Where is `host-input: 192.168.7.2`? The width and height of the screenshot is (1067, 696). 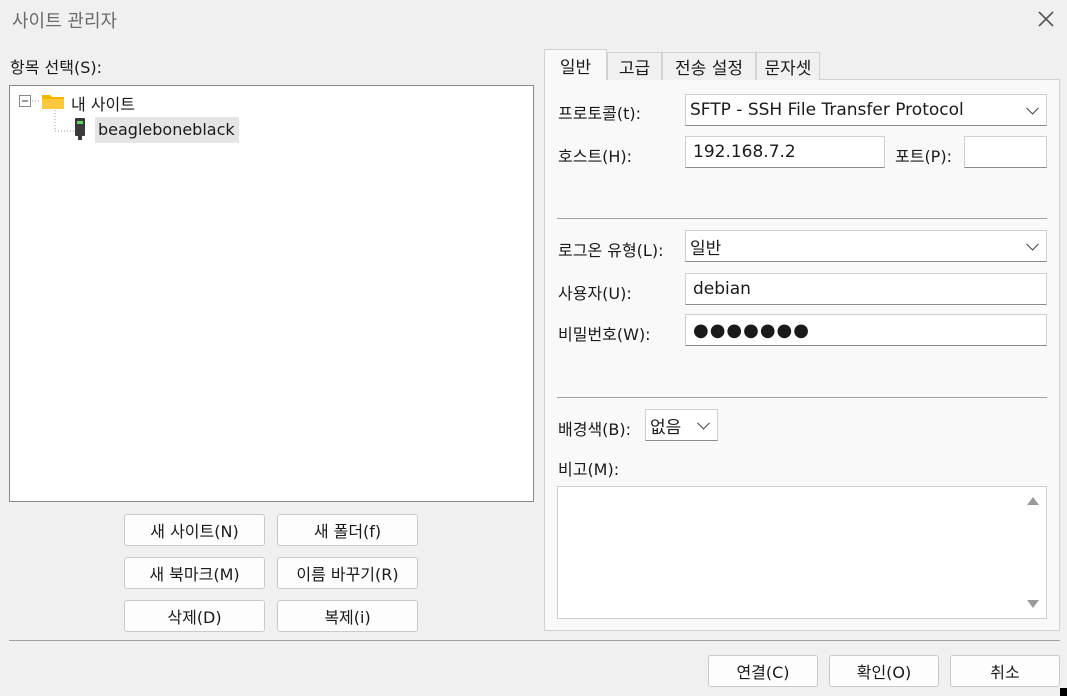 host-input: 192.168.7.2 is located at coordinates (785, 152).